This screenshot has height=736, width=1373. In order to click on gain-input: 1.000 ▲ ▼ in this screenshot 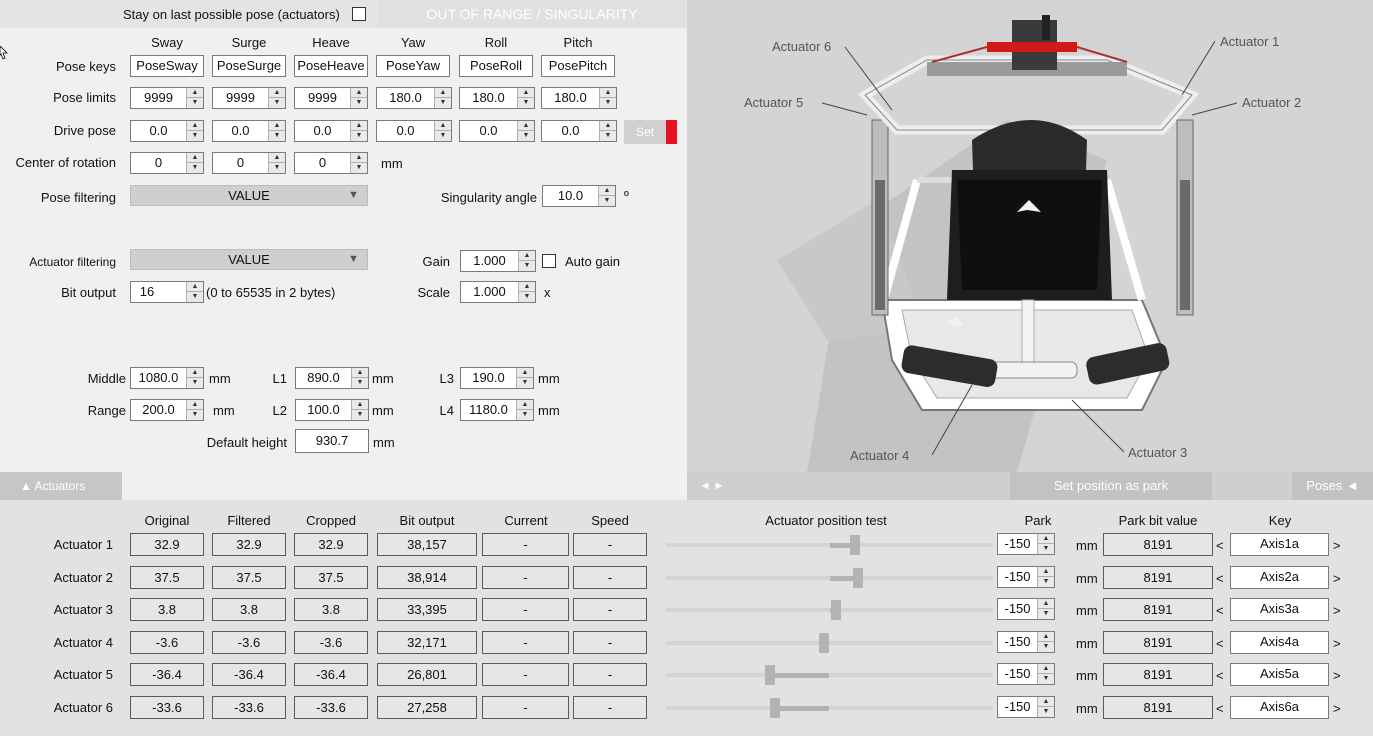, I will do `click(498, 261)`.